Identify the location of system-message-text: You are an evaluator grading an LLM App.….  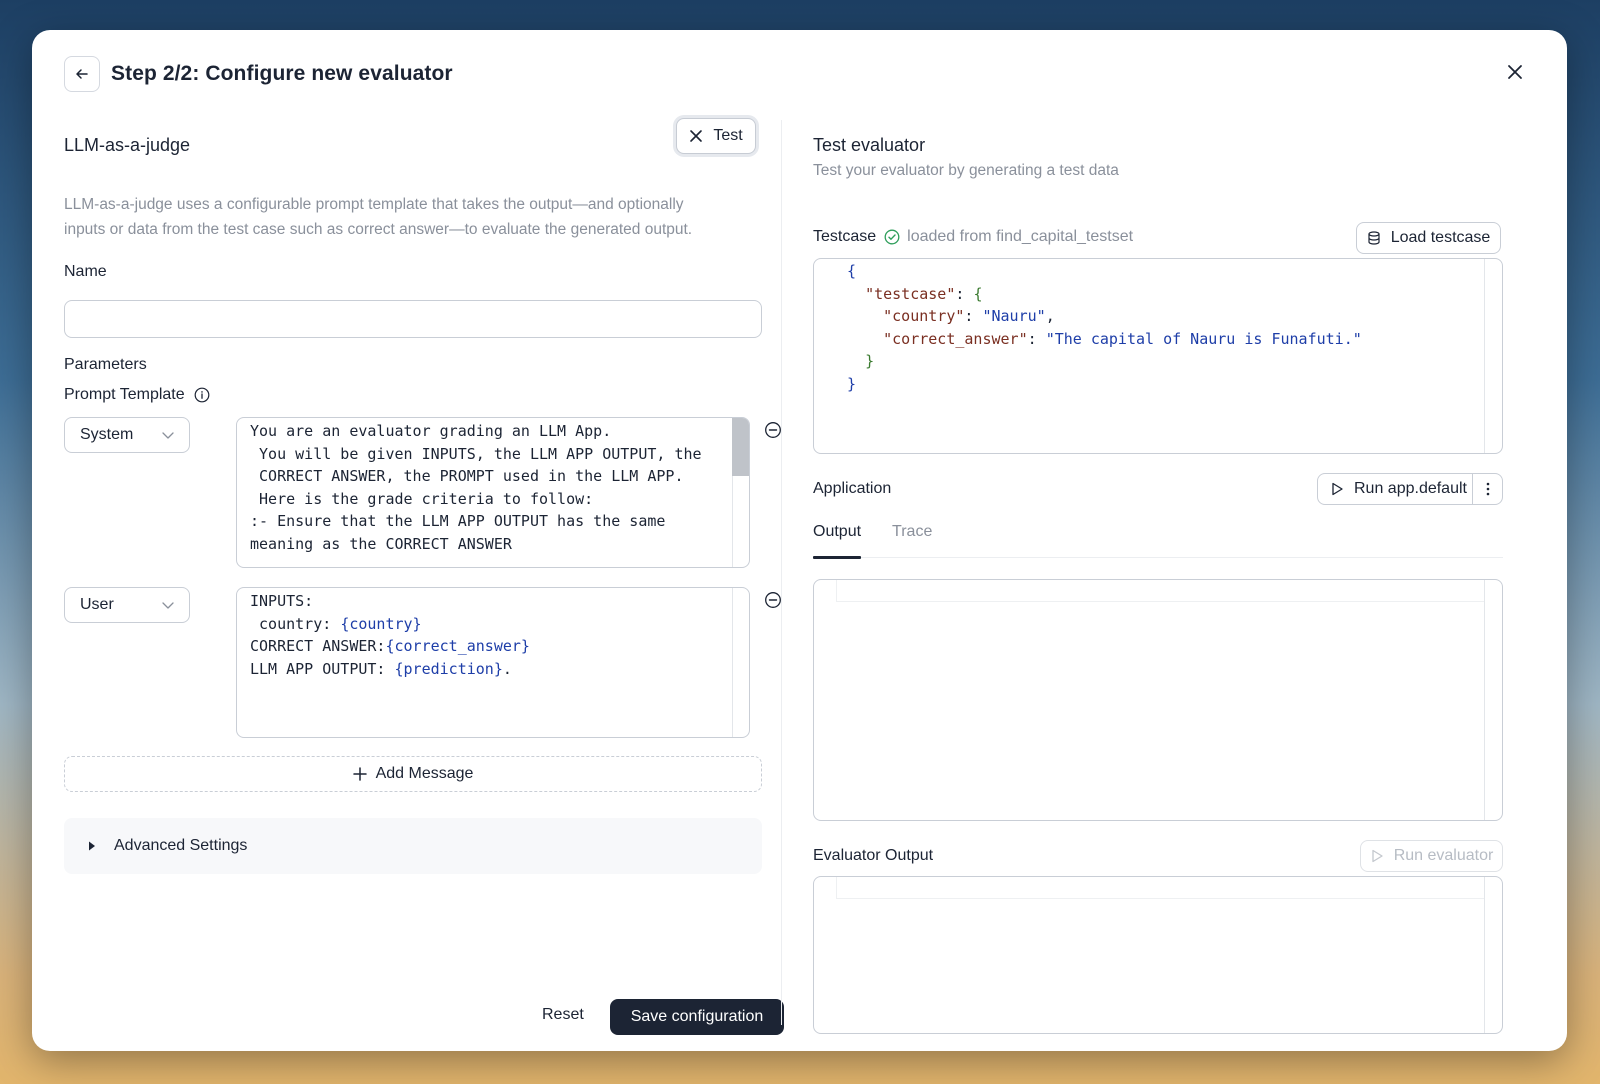
(488, 488).